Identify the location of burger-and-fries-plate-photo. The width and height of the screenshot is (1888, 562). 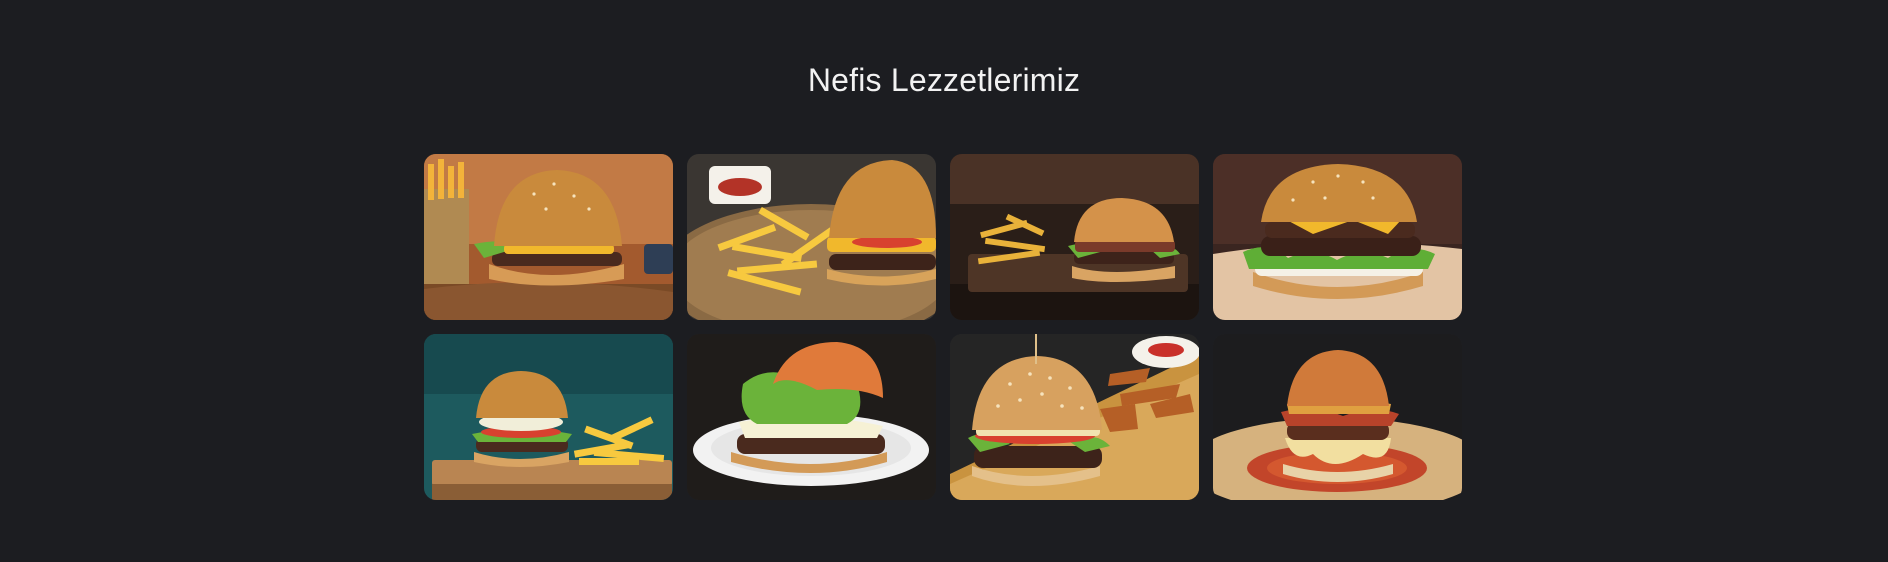
(811, 237).